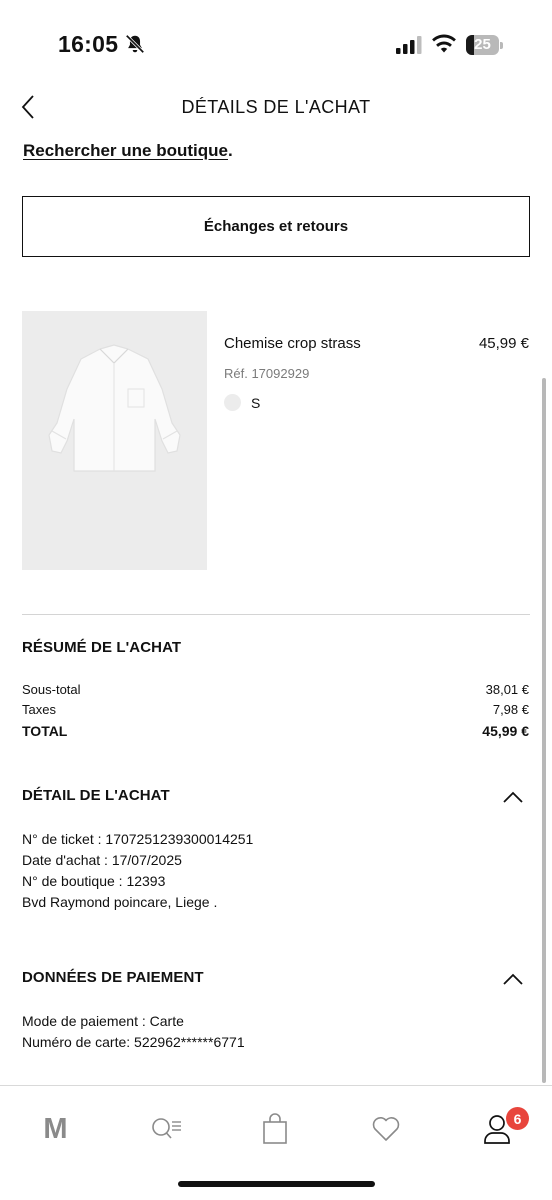  I want to click on search-menu-icon, so click(166, 1128).